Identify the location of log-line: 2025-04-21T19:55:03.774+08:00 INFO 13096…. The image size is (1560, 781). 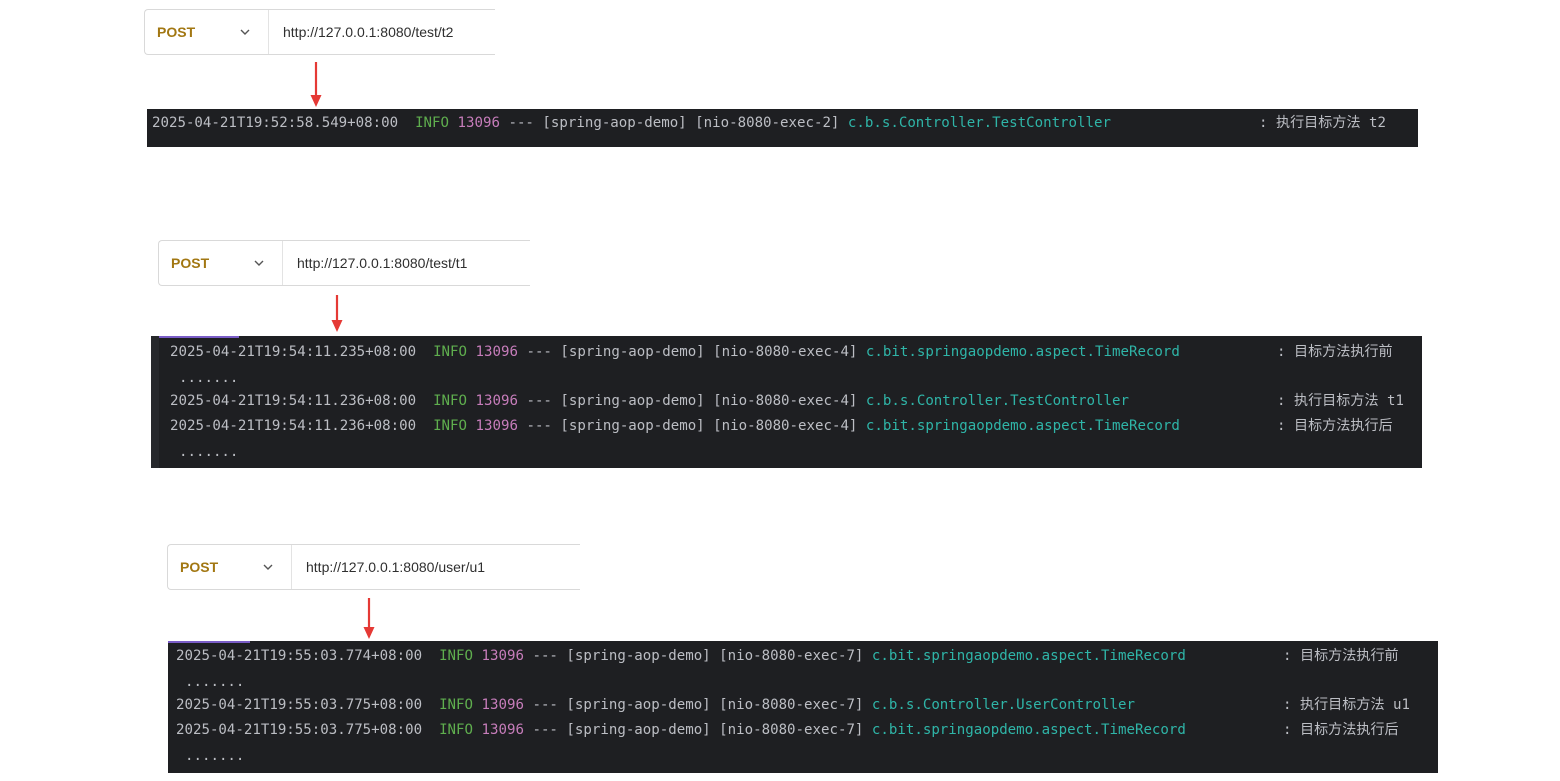
(681, 656).